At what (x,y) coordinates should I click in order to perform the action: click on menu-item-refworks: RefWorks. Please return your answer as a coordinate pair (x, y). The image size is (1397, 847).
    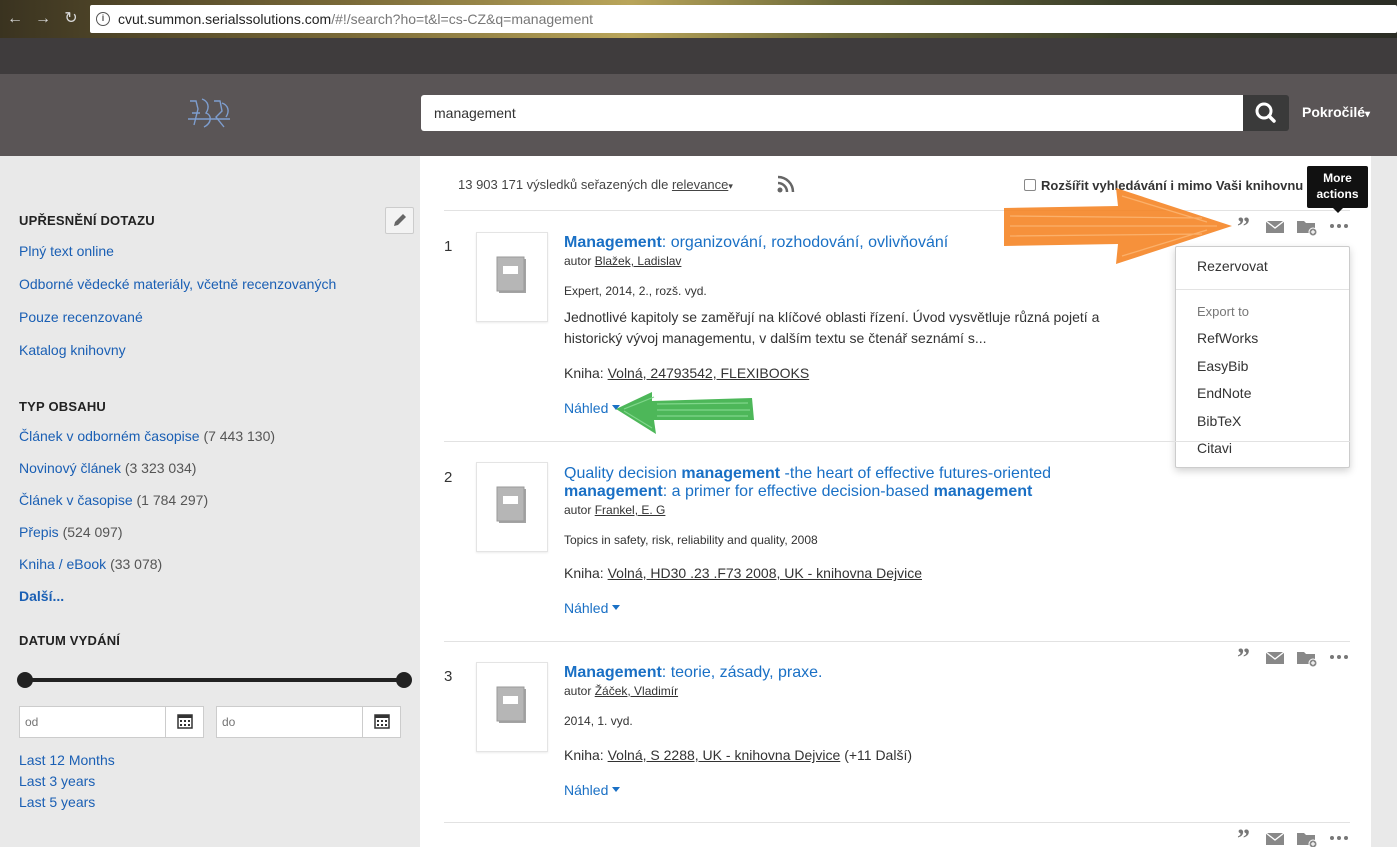
    Looking at the image, I should click on (1227, 338).